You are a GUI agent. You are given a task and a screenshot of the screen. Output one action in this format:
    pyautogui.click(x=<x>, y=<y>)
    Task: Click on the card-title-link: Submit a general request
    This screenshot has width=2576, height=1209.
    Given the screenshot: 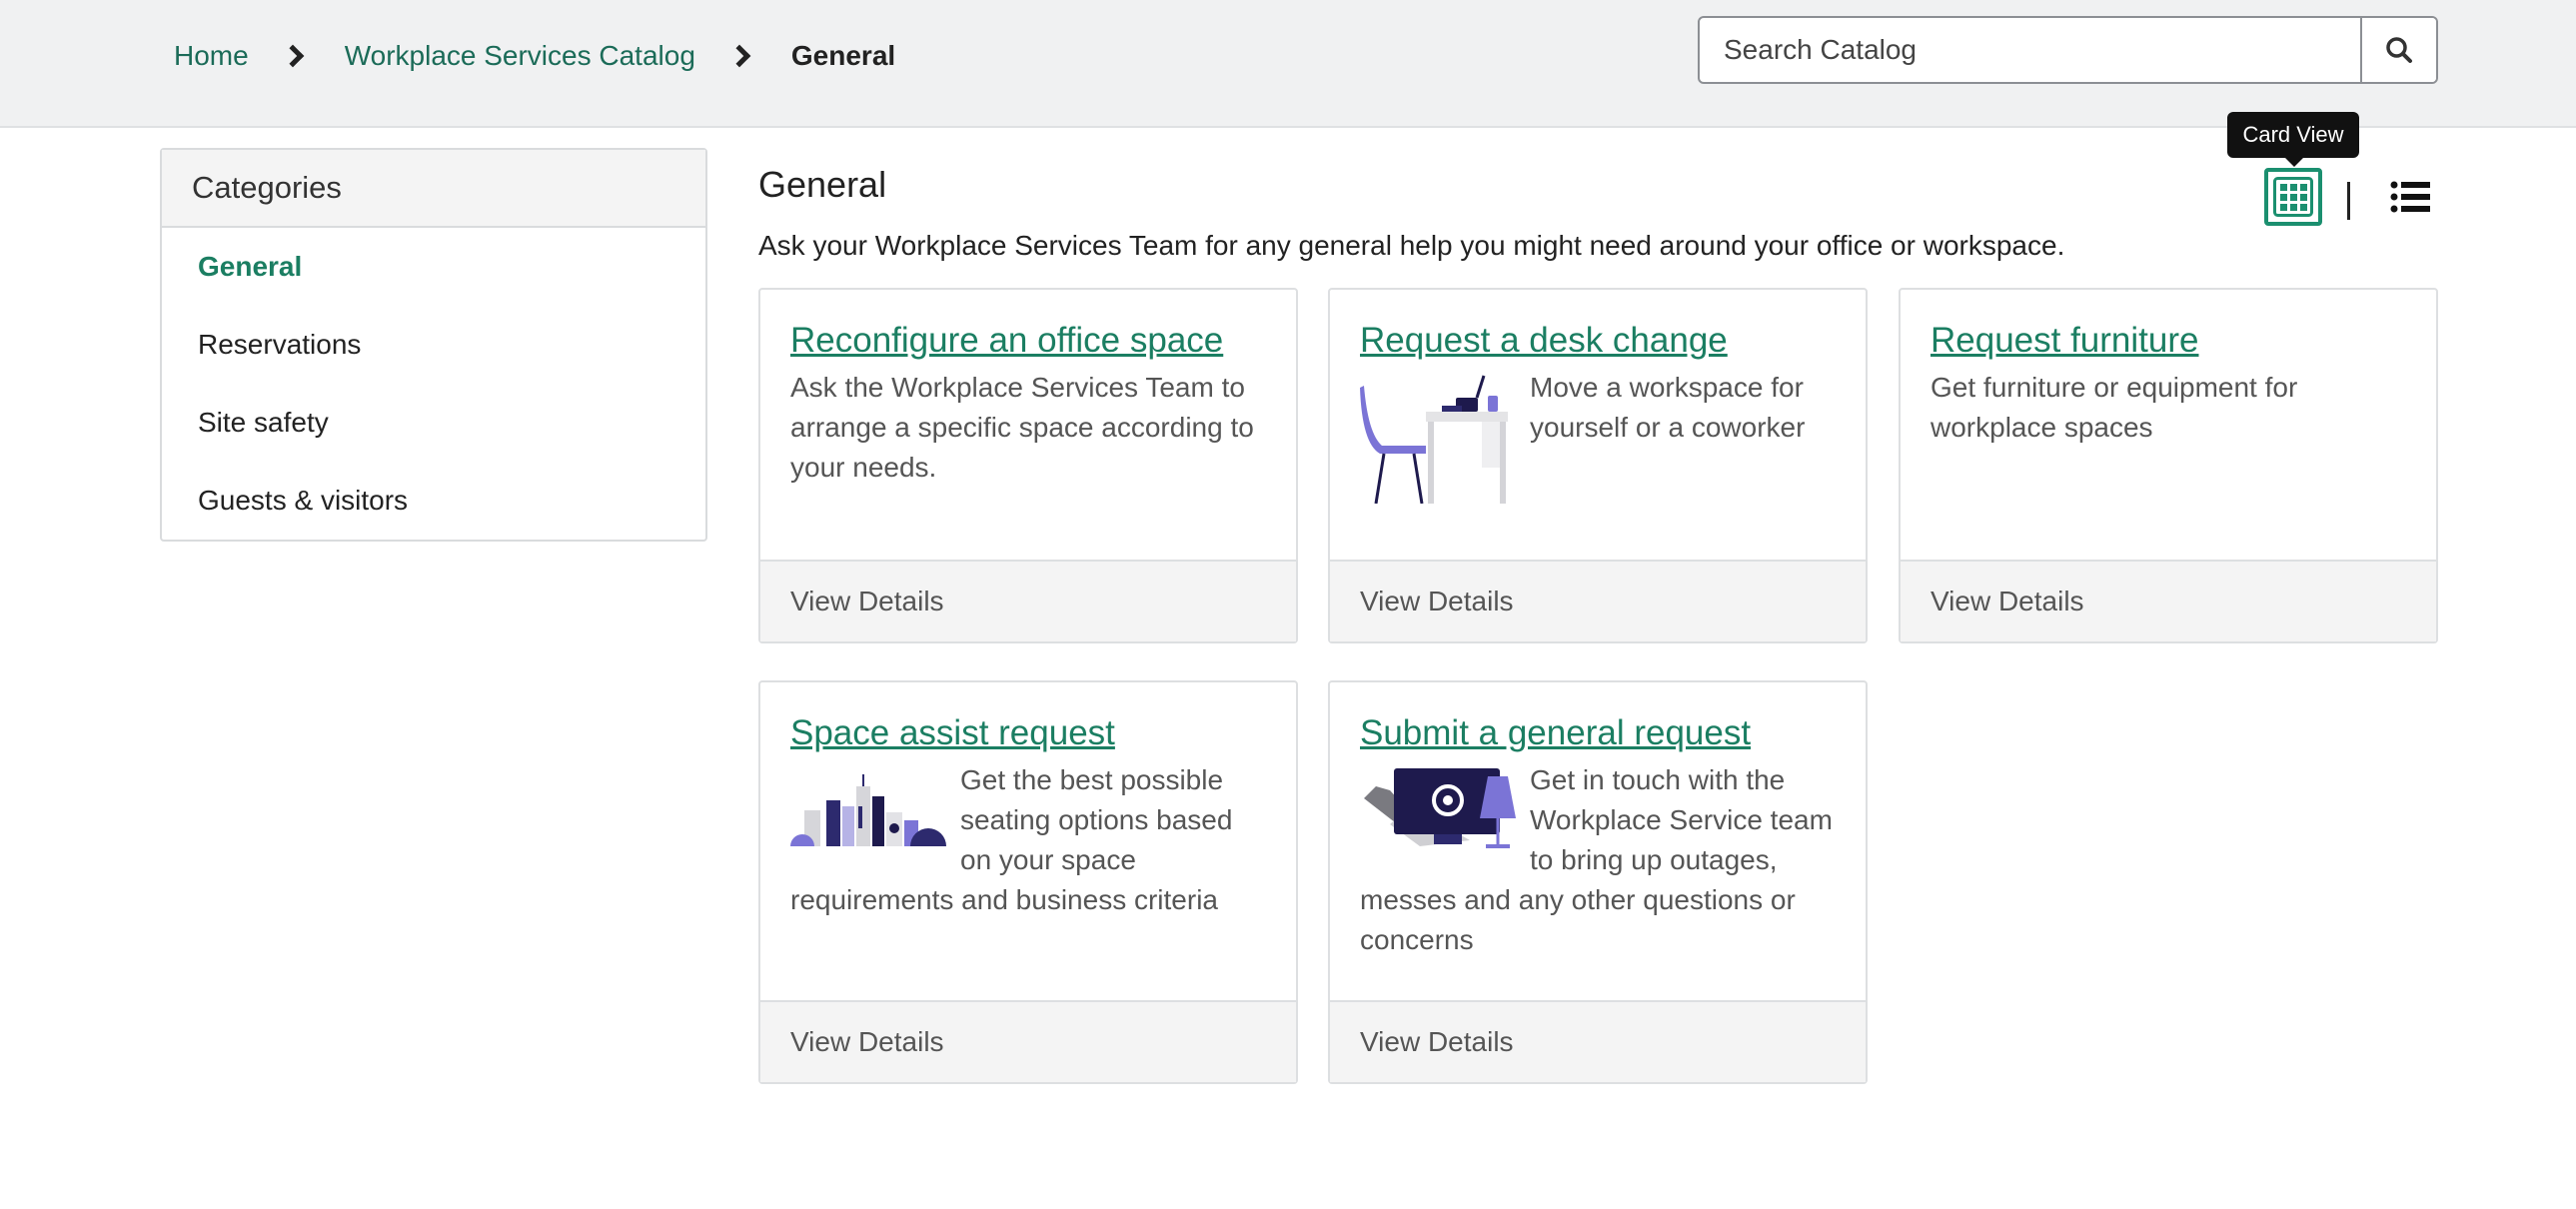 What is the action you would take?
    pyautogui.click(x=1555, y=733)
    